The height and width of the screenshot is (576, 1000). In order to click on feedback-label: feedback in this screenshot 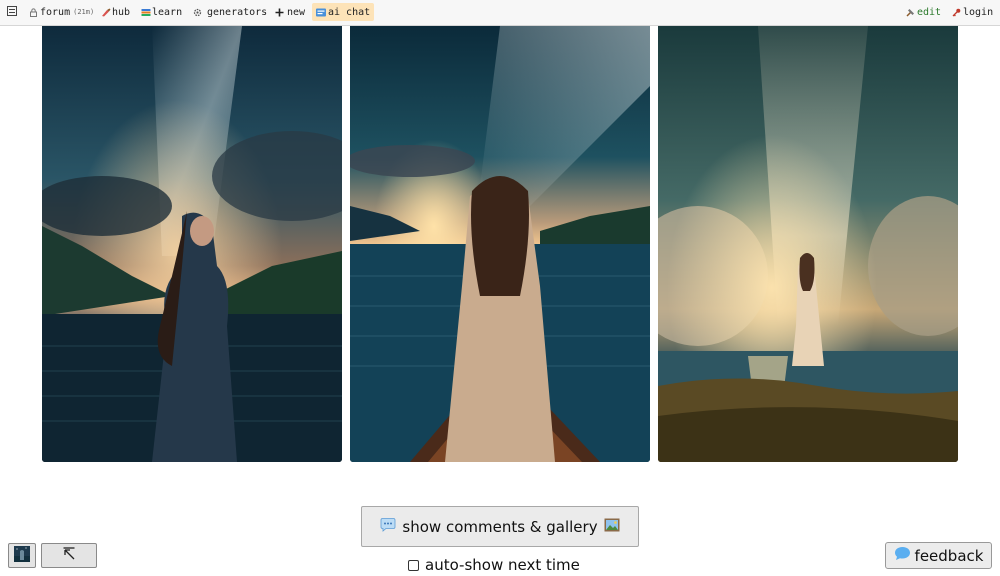, I will do `click(949, 555)`.